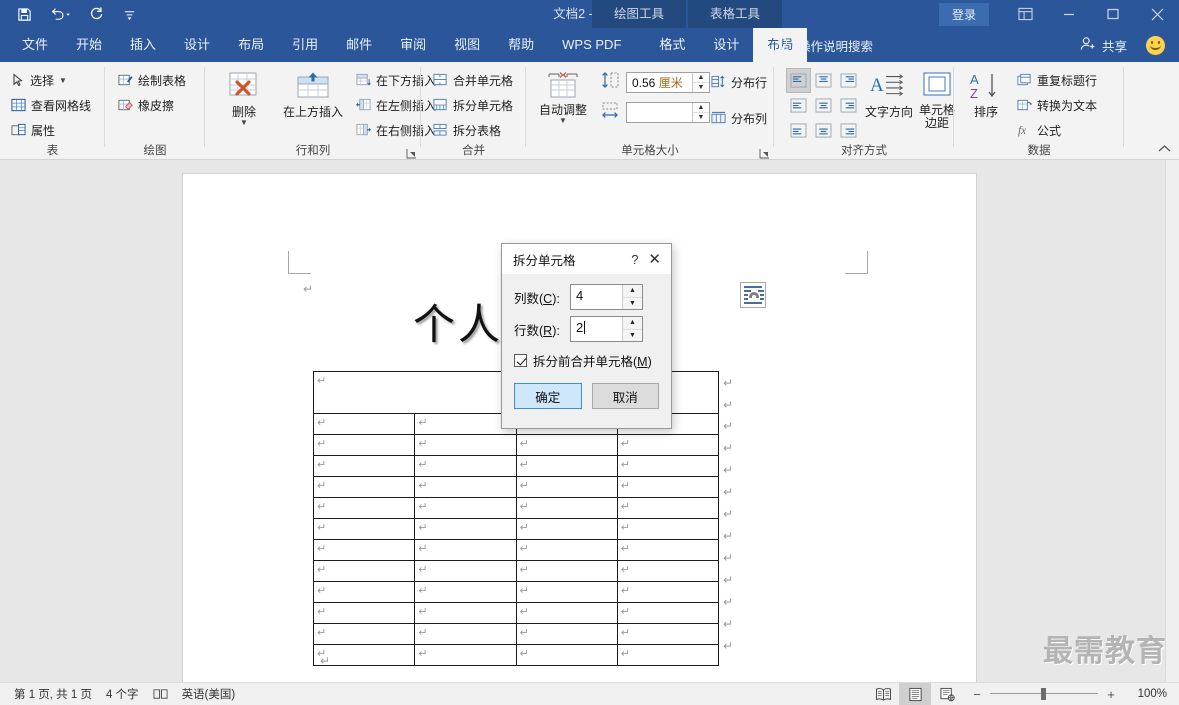 The width and height of the screenshot is (1179, 705). Describe the element at coordinates (209, 694) in the screenshot. I see `language-indicator: 英语(美国)` at that location.